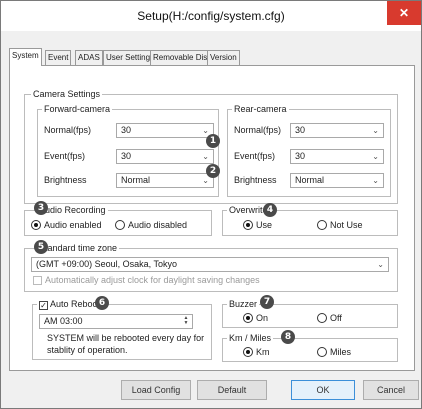 This screenshot has width=422, height=409. What do you see at coordinates (65, 156) in the screenshot?
I see `forward-event-label: Event(fps)` at bounding box center [65, 156].